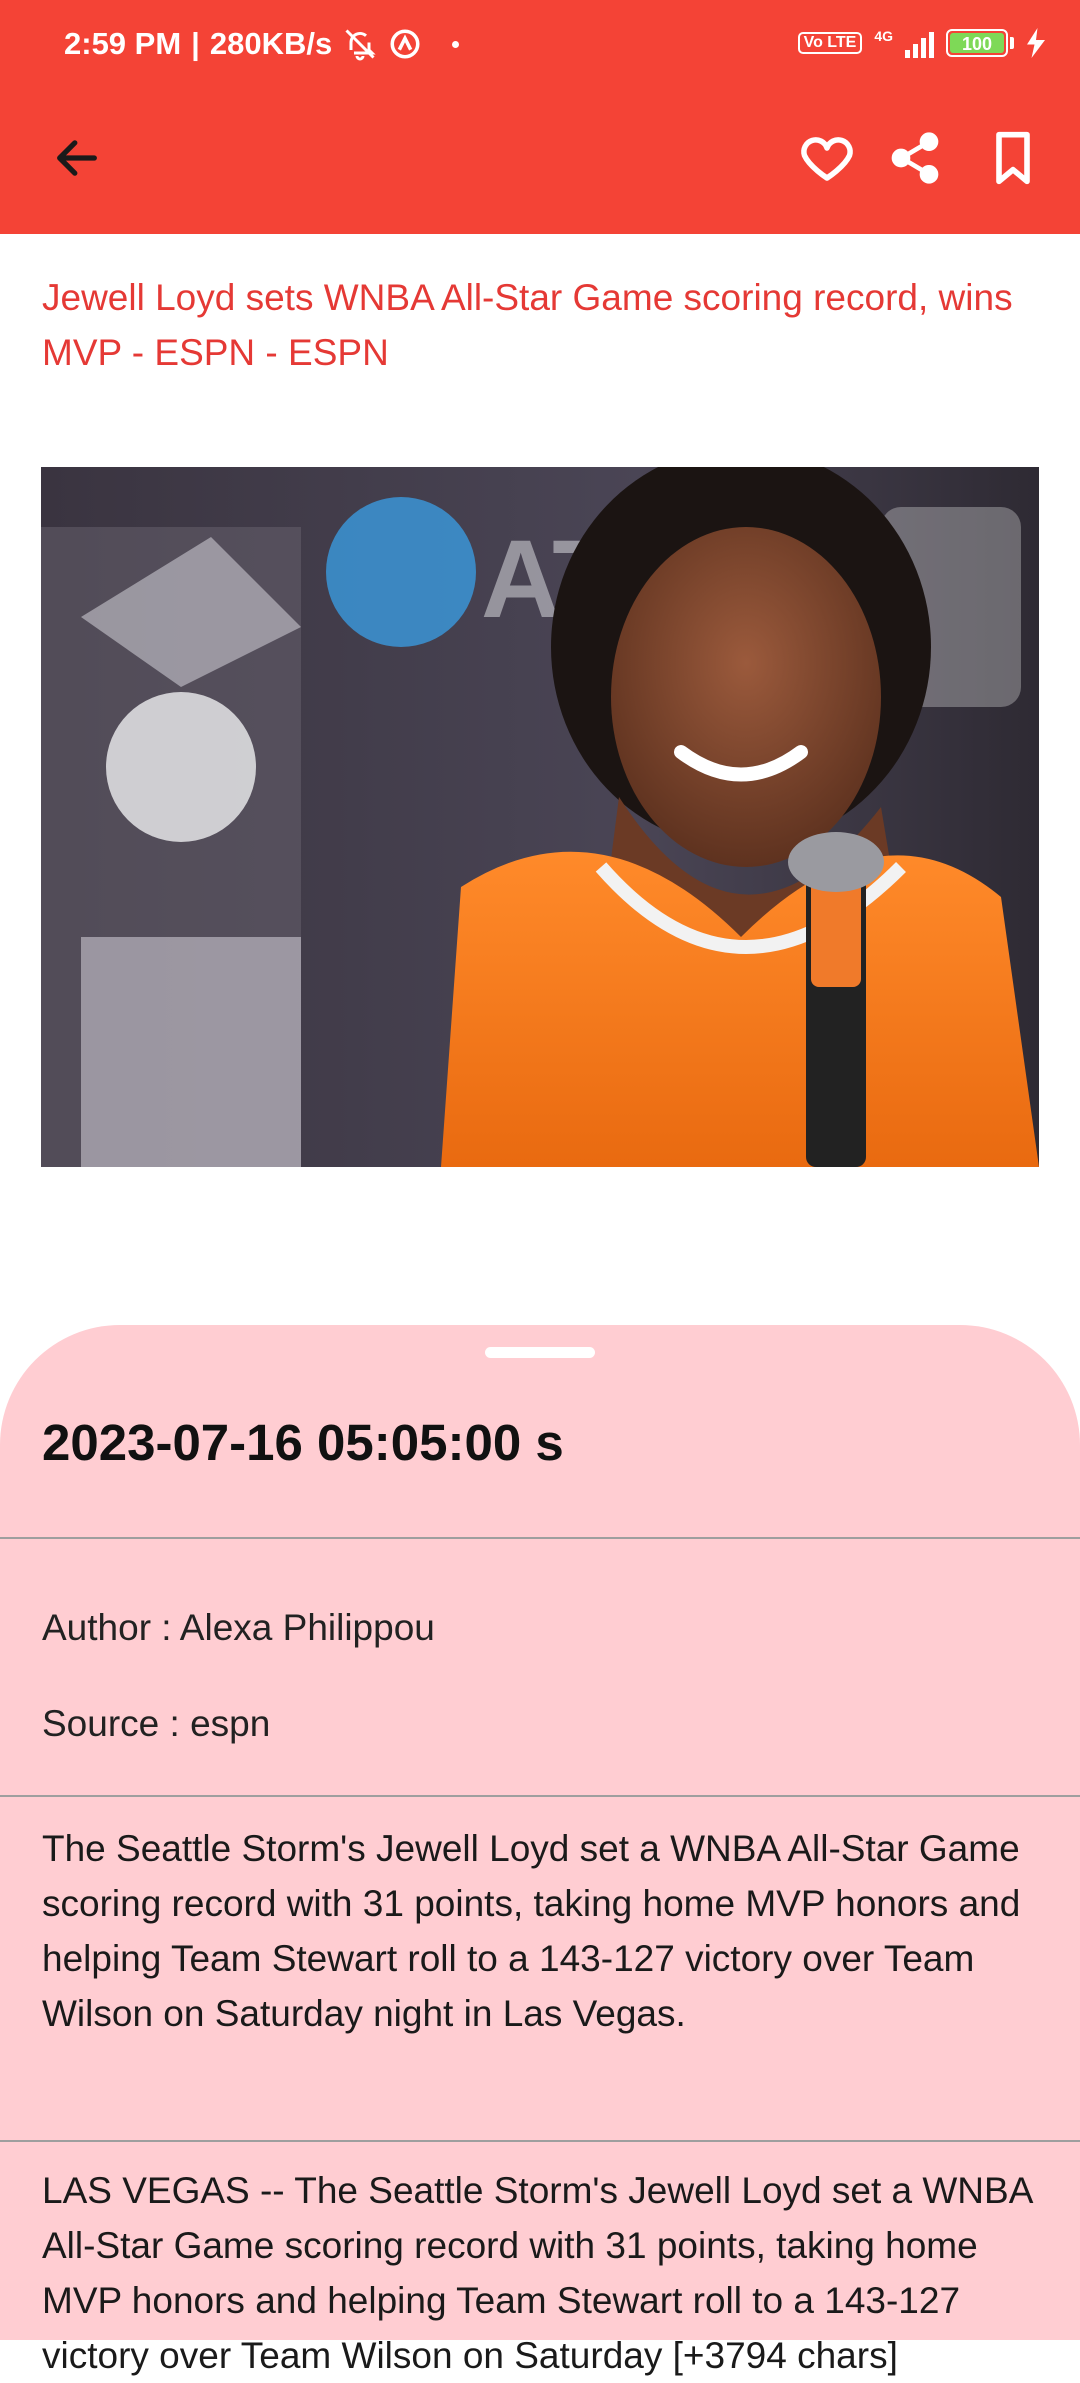 This screenshot has width=1080, height=2383. I want to click on circle-a-icon, so click(405, 44).